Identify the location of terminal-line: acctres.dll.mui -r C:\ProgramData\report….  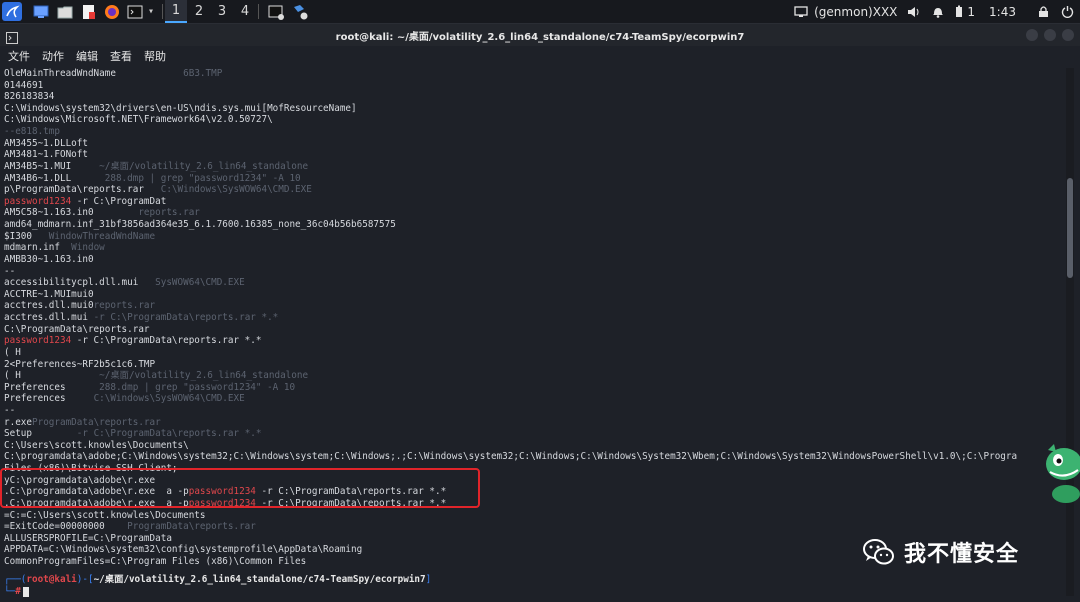
(141, 318).